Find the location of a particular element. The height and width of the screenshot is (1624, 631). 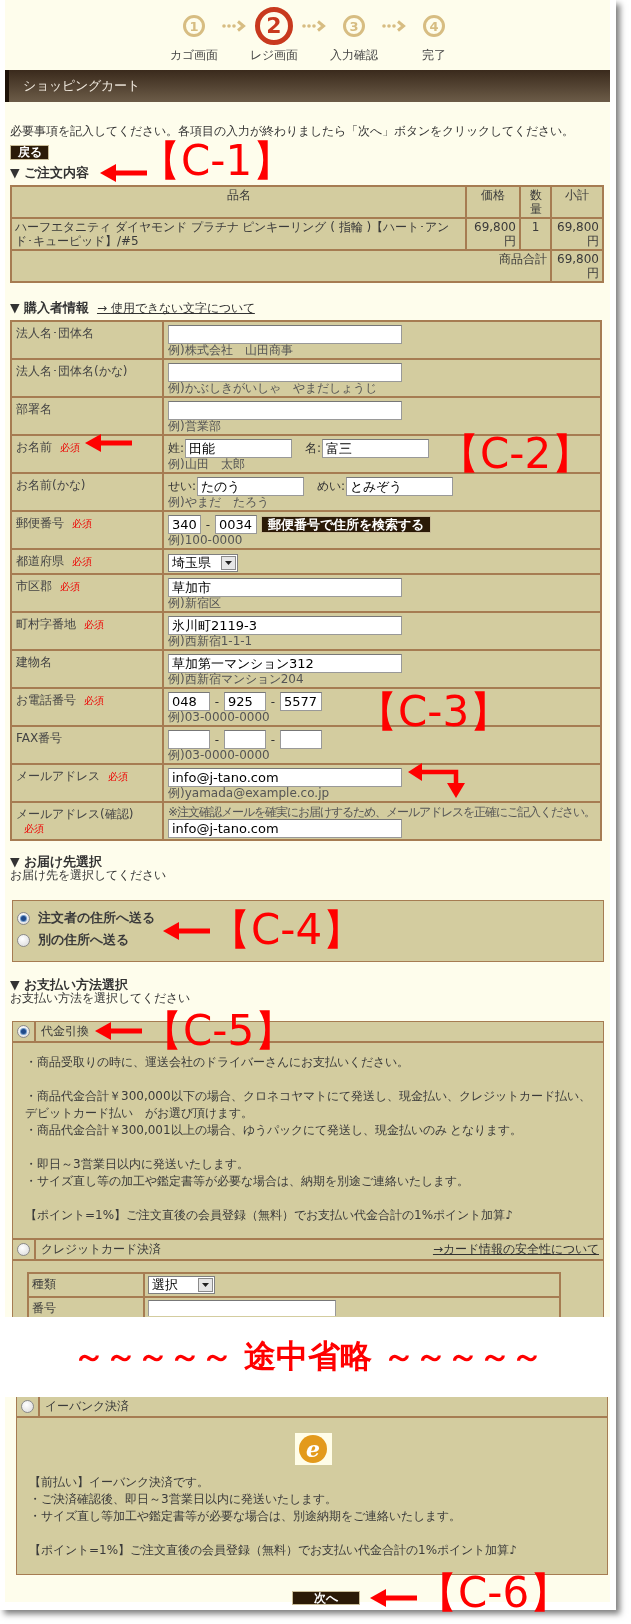

field-label: お電話番号 is located at coordinates (46, 700).